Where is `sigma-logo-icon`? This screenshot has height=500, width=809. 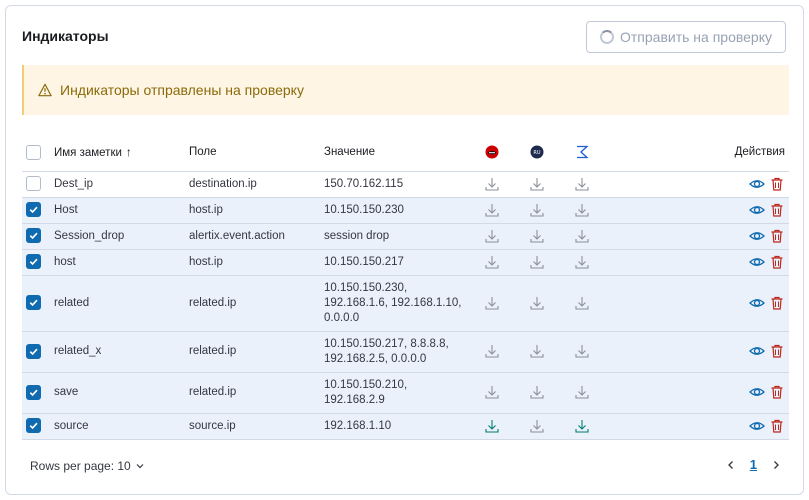 sigma-logo-icon is located at coordinates (582, 152).